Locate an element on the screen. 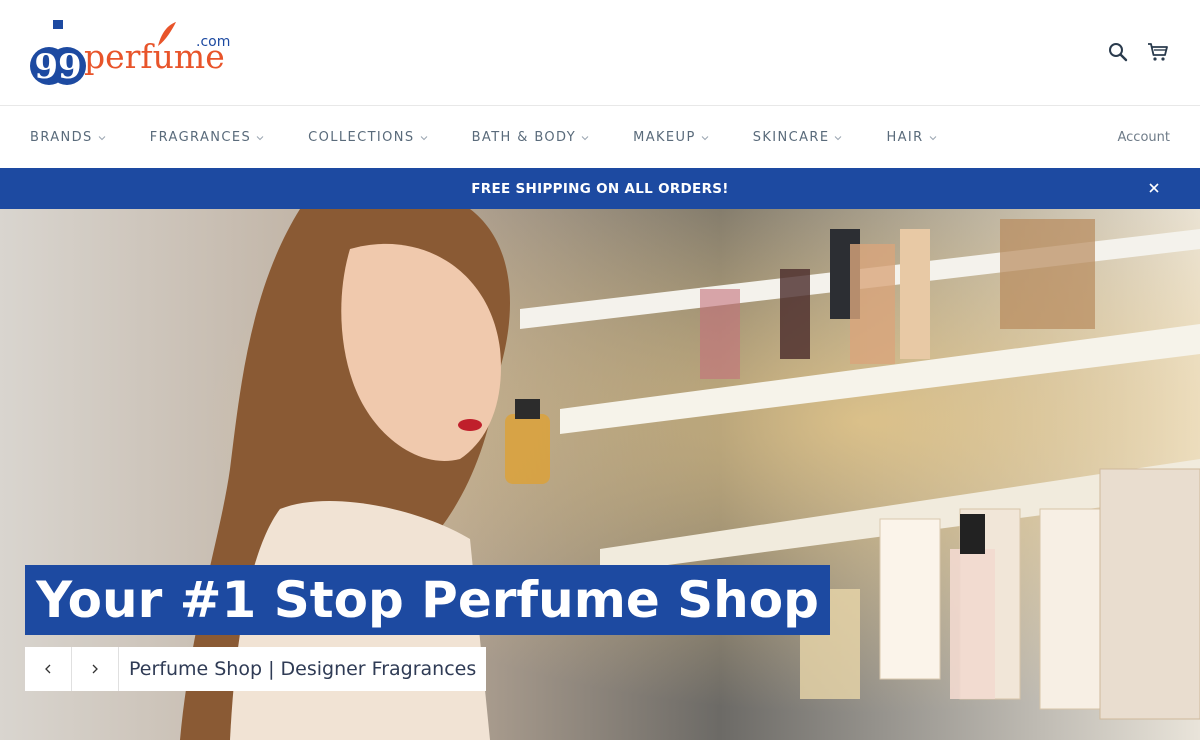  site-logo: 99 perfume .com is located at coordinates (133, 53).